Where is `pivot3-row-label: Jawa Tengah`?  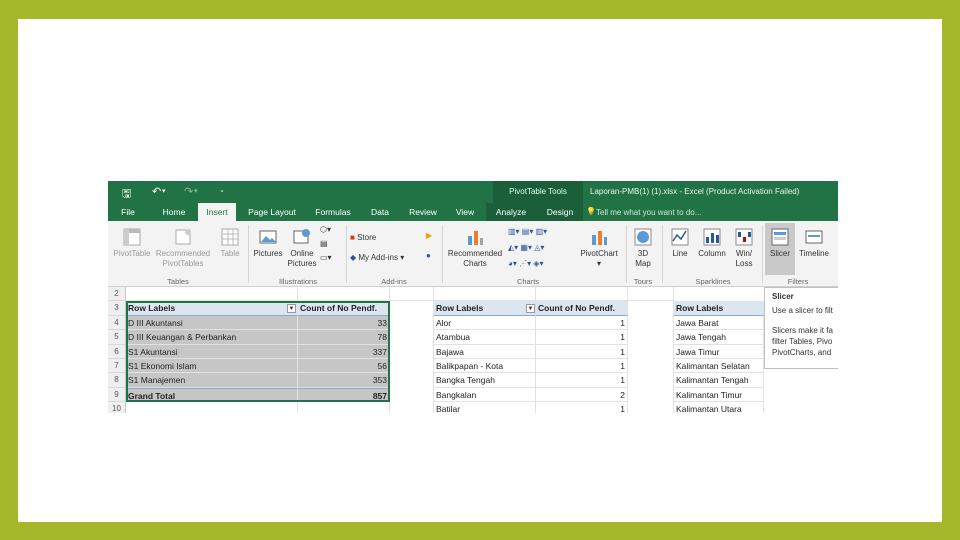
pivot3-row-label: Jawa Tengah is located at coordinates (719, 337).